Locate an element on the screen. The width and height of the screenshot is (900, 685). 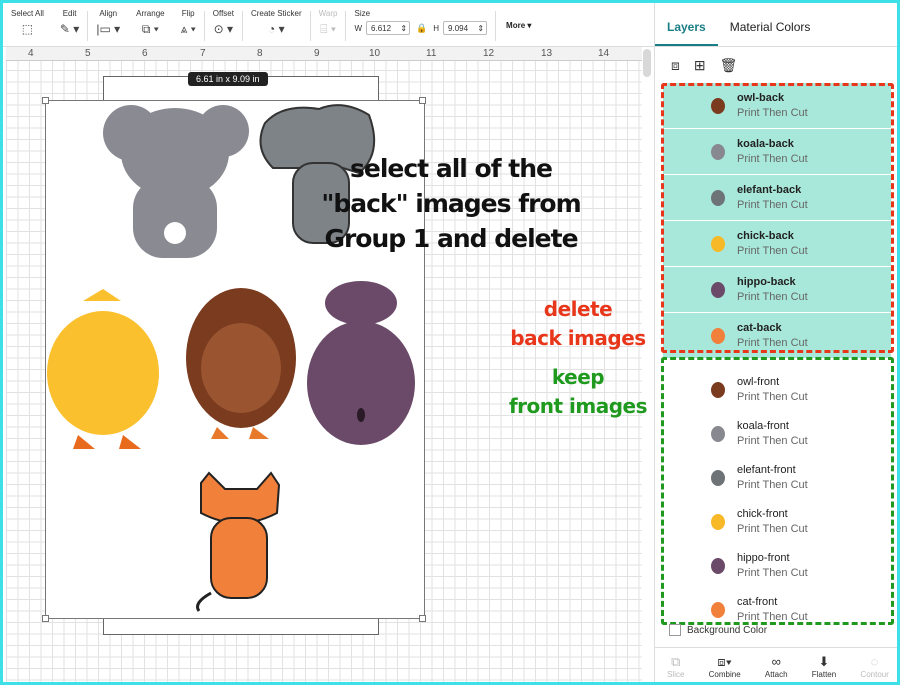
trash-icon: 🗑 is located at coordinates (729, 69).